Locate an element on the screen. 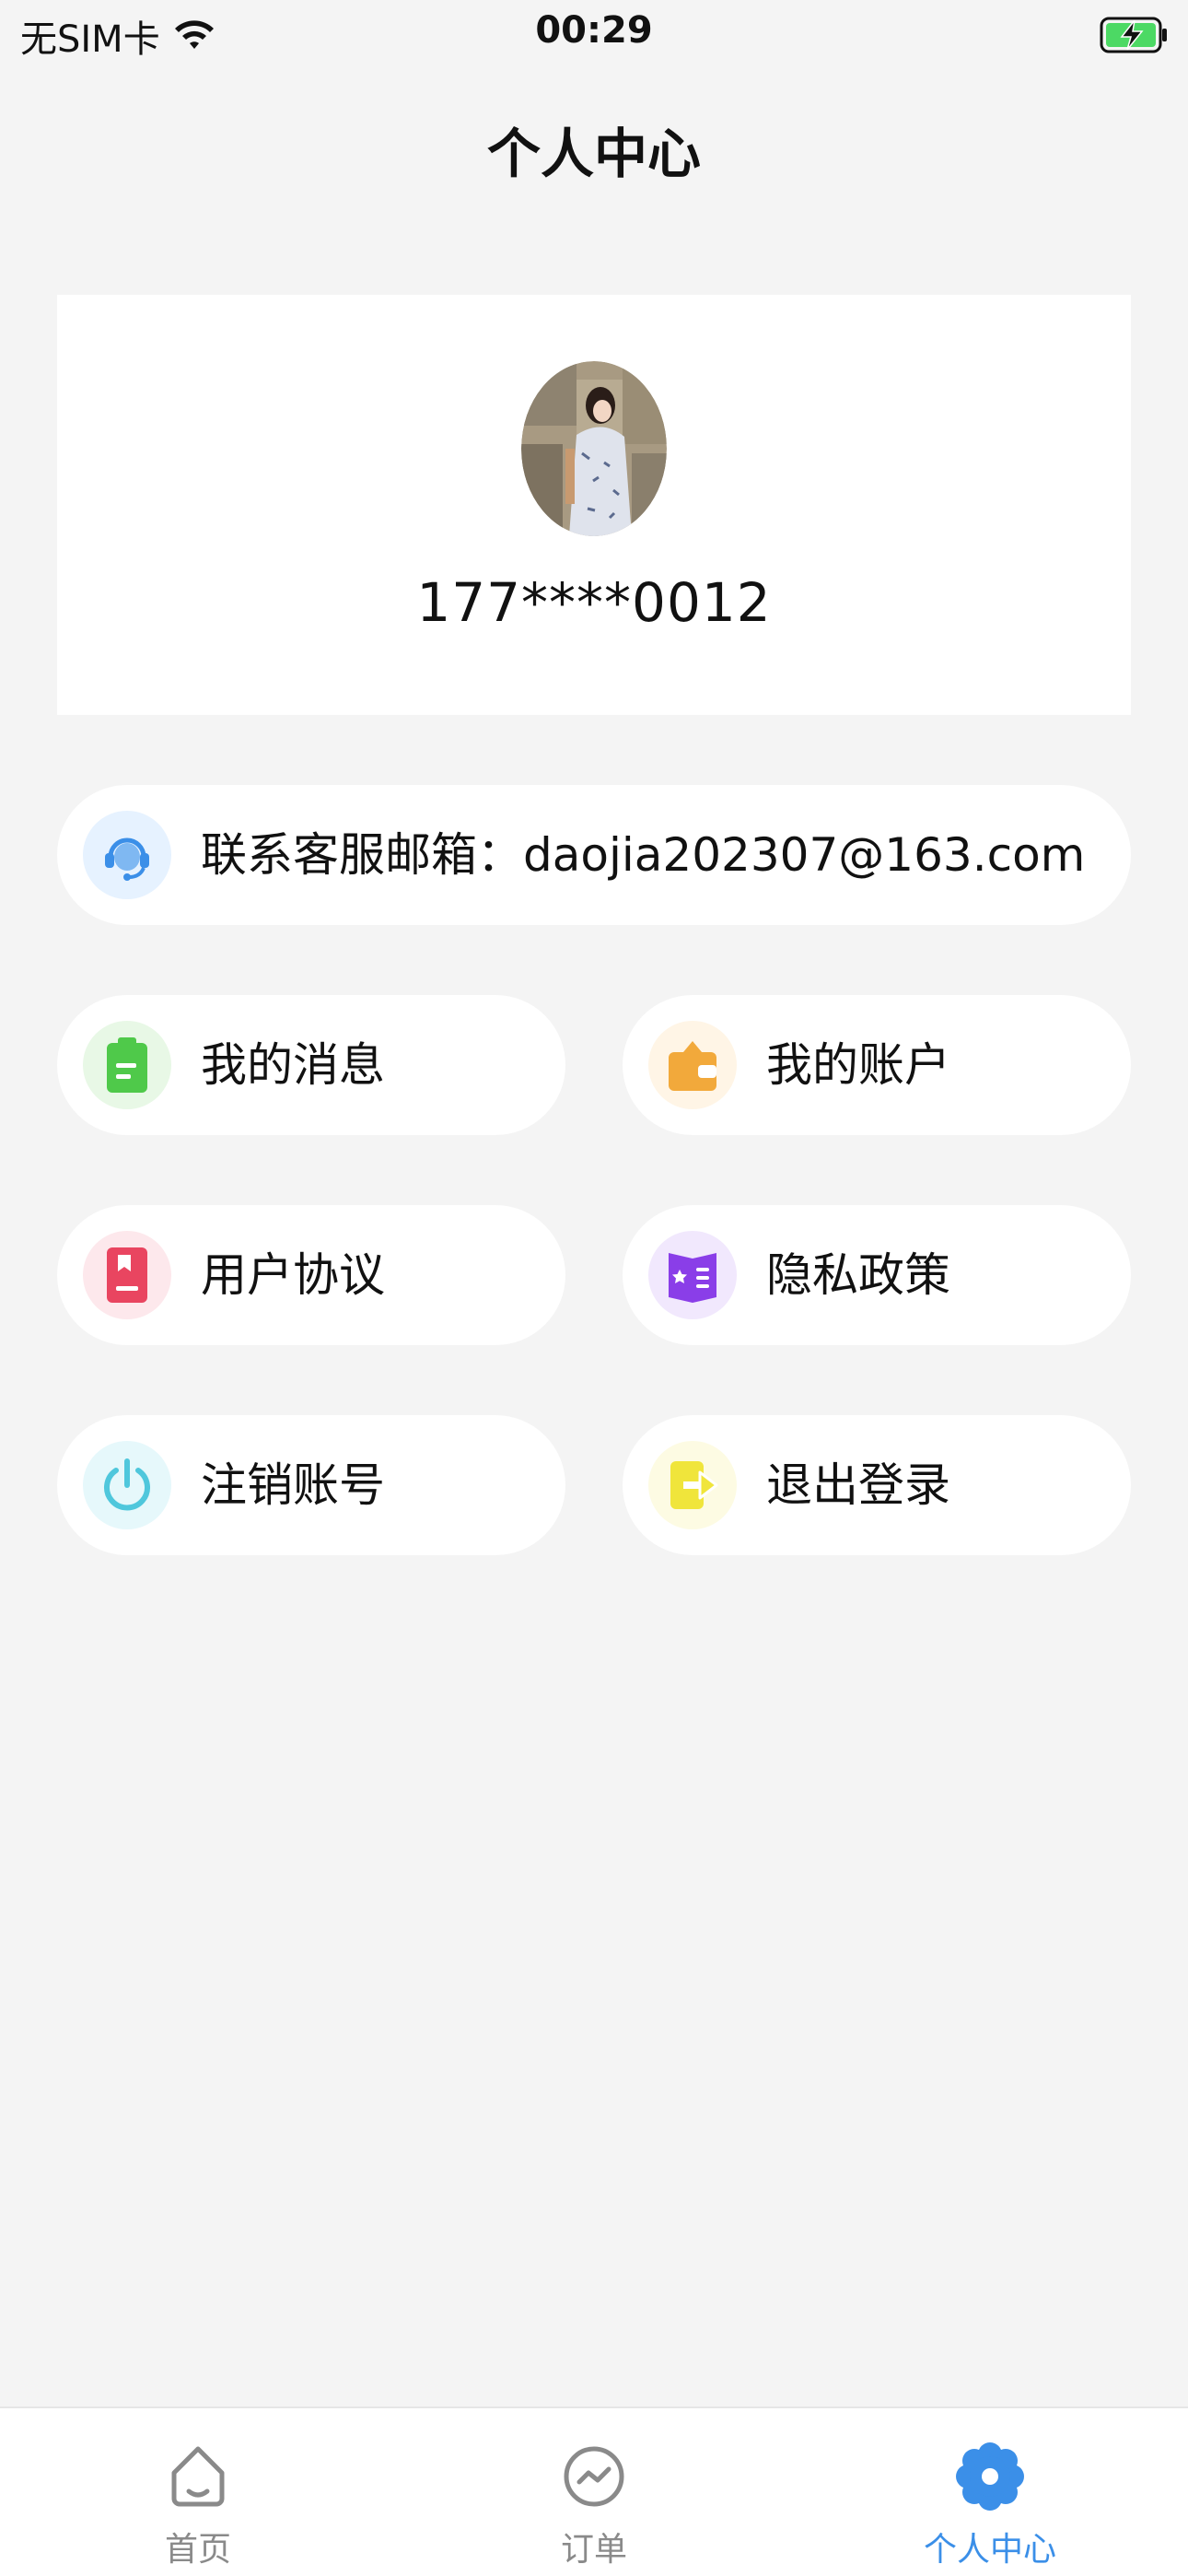  orders-icon is located at coordinates (594, 2476).